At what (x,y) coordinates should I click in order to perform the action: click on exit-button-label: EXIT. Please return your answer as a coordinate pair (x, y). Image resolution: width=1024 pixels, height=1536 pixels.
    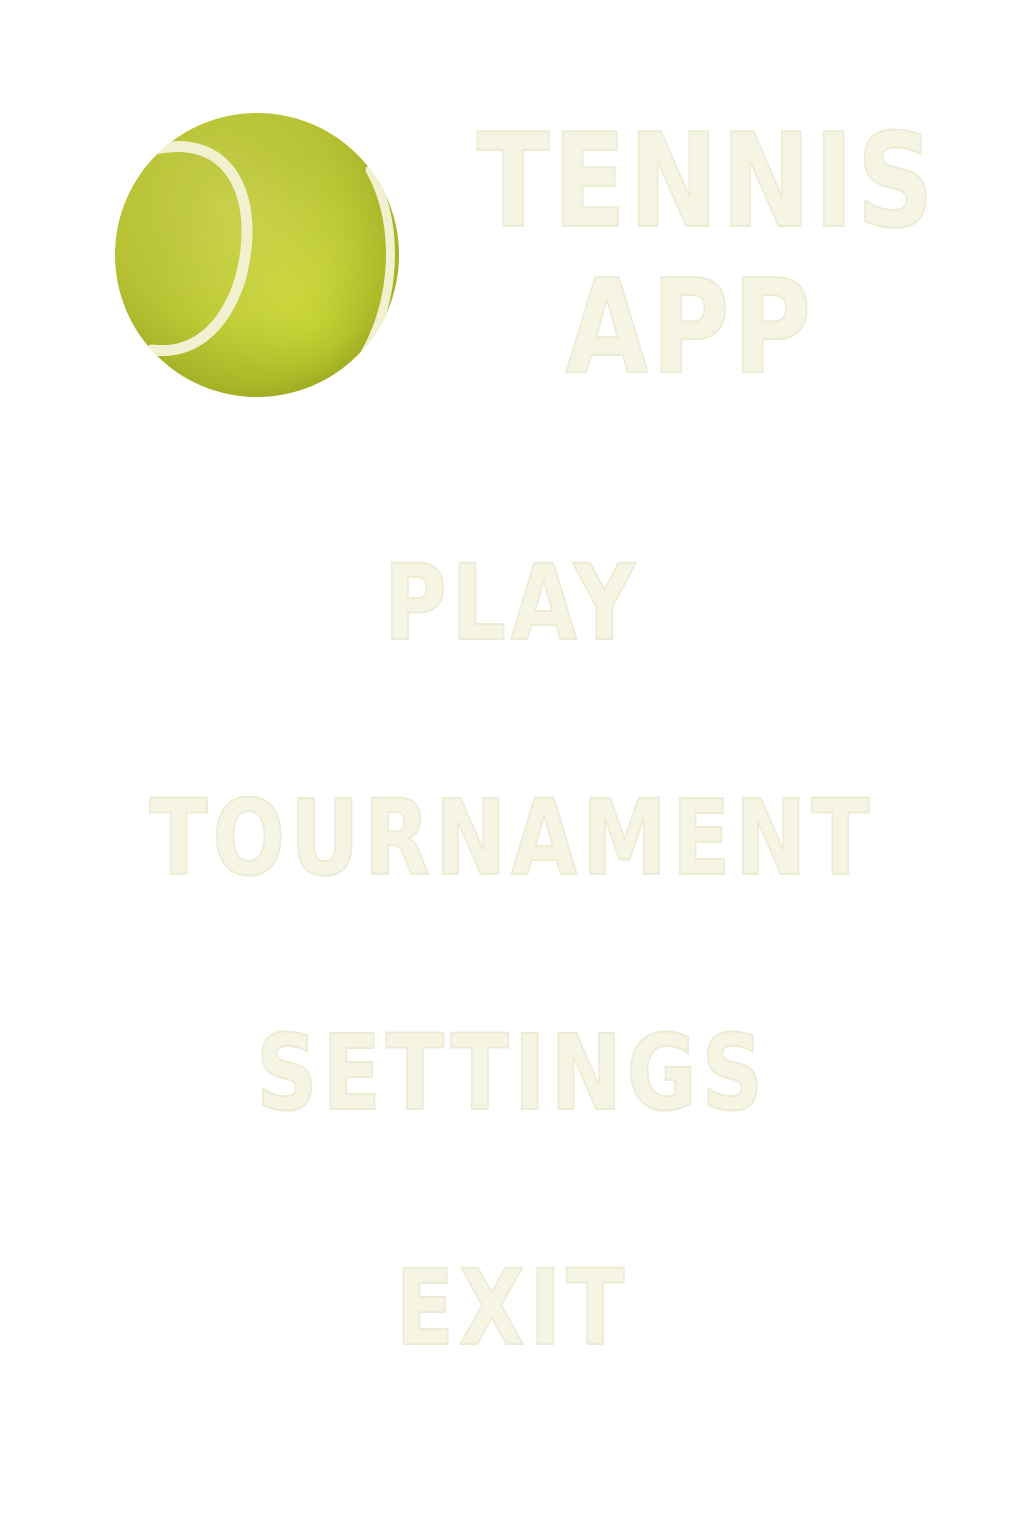
    Looking at the image, I should click on (511, 1308).